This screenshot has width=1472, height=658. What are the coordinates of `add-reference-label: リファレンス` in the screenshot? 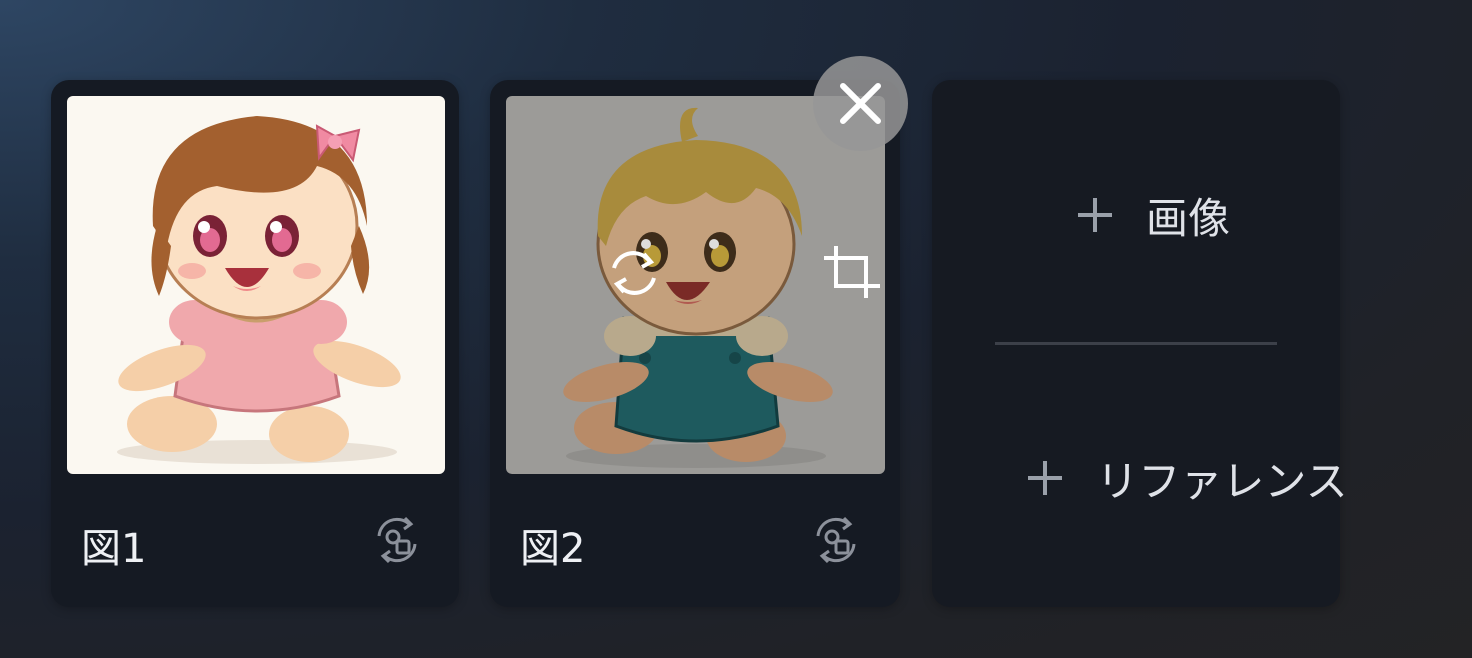 It's located at (1222, 481).